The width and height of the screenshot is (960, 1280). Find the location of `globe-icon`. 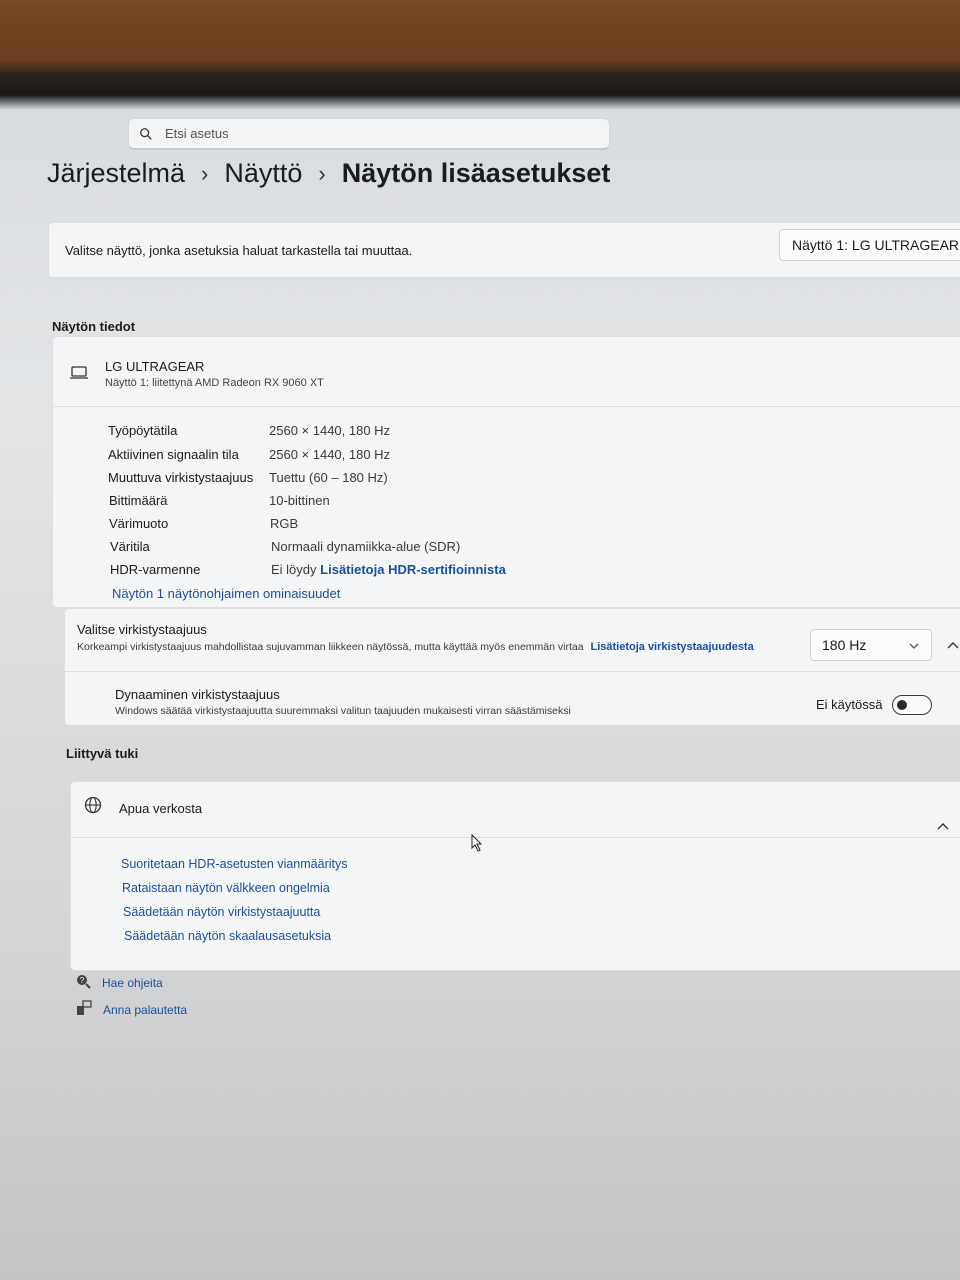

globe-icon is located at coordinates (93, 805).